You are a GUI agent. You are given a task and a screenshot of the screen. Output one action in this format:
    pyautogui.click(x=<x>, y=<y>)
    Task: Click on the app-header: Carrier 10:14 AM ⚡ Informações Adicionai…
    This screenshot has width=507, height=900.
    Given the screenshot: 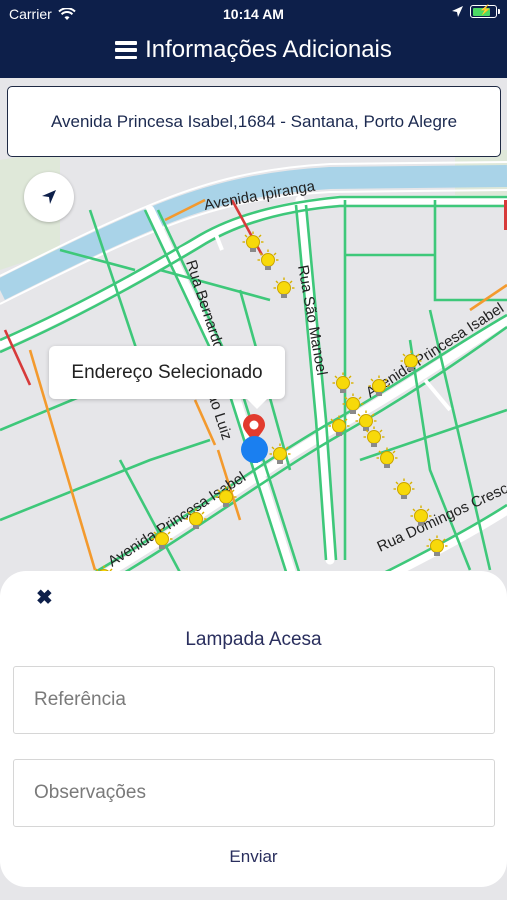 What is the action you would take?
    pyautogui.click(x=253, y=39)
    